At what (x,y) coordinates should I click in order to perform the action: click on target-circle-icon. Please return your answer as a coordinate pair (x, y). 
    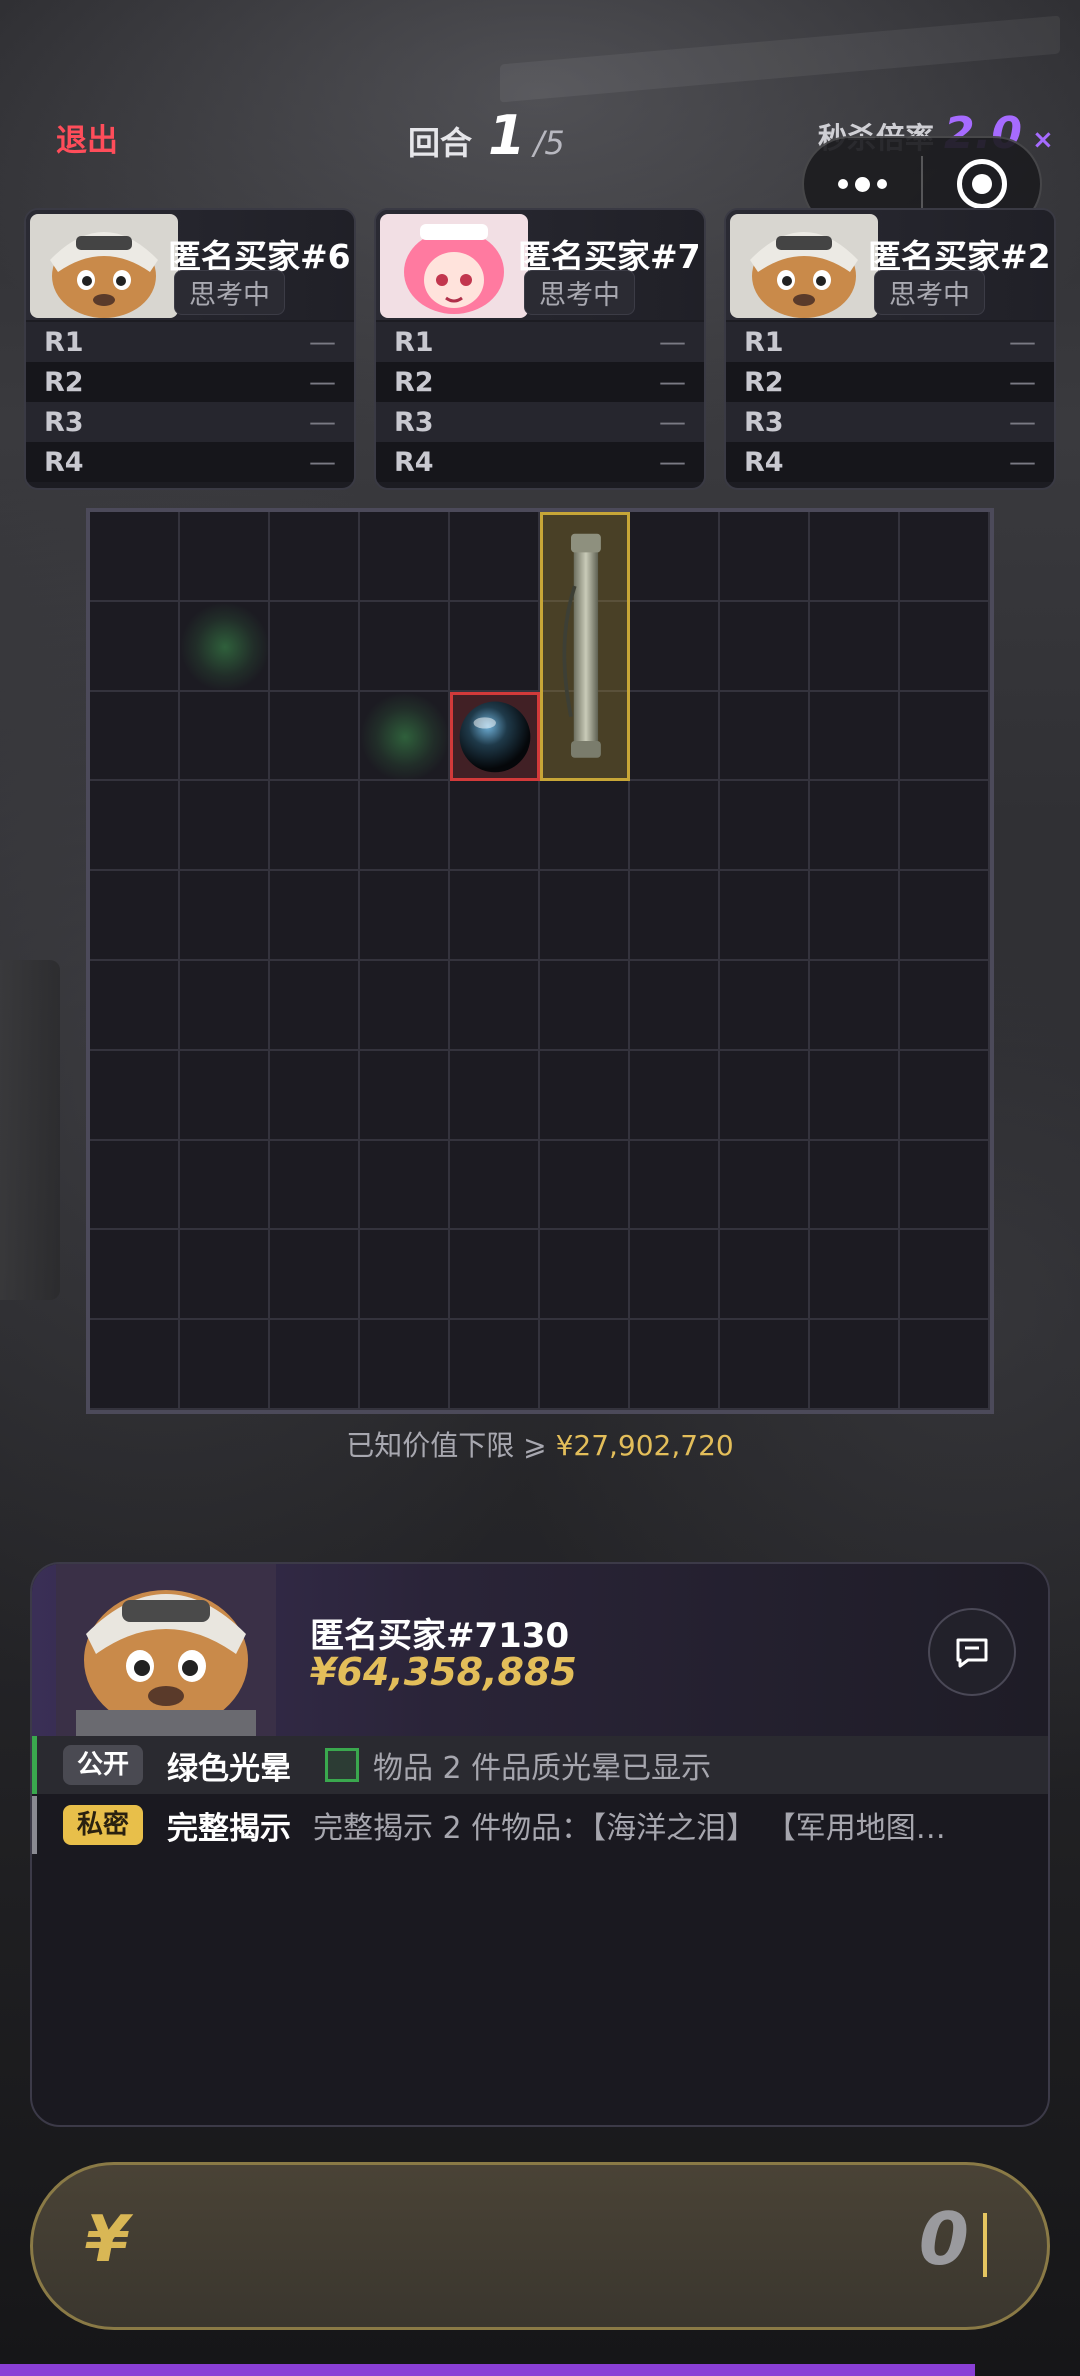
    Looking at the image, I should click on (981, 184).